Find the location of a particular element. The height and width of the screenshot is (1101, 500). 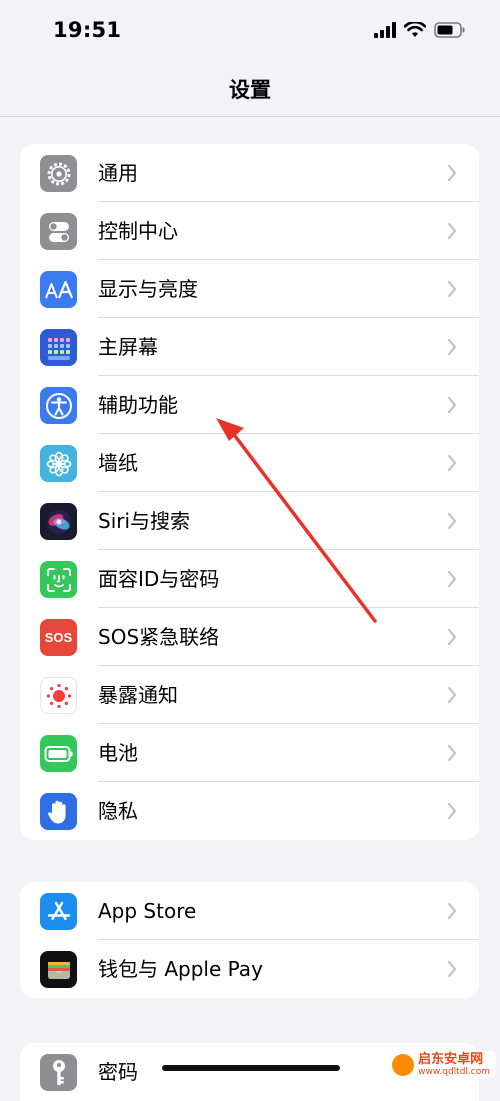

settings-row-label: 钱包与 Apple Pay is located at coordinates (180, 969).